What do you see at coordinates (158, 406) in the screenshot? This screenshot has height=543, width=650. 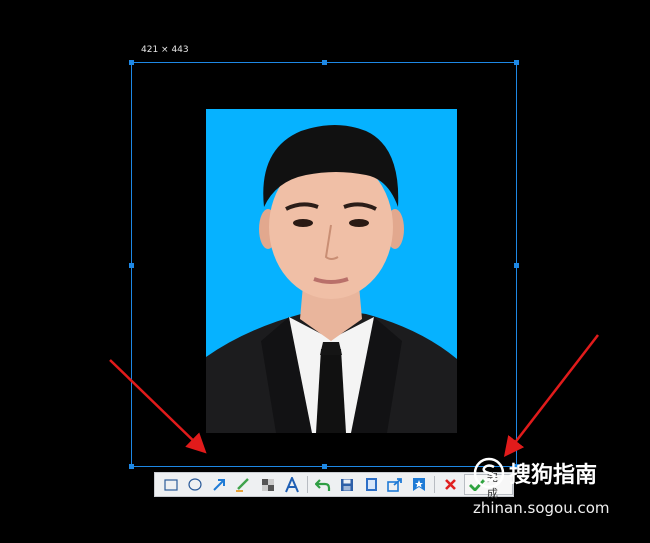 I see `red-arrow-left` at bounding box center [158, 406].